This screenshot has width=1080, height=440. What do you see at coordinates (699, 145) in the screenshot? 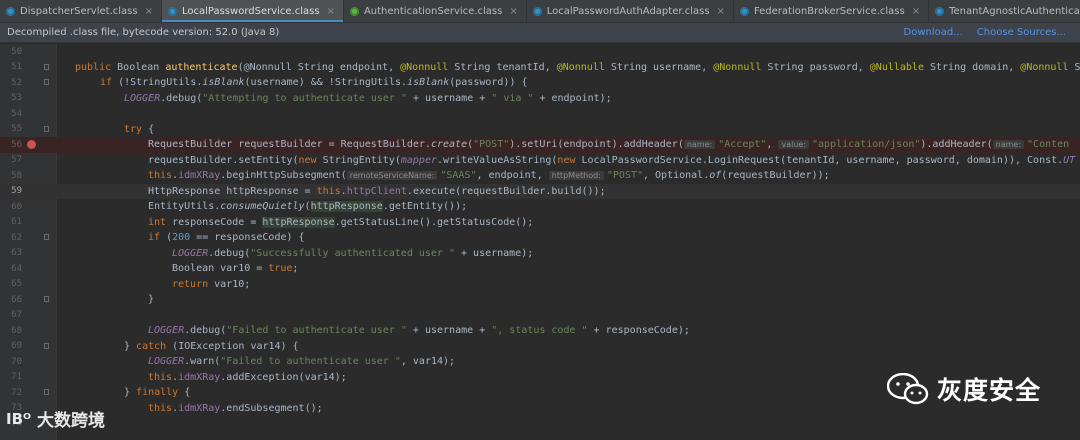
I see `parameter-hint: name:` at bounding box center [699, 145].